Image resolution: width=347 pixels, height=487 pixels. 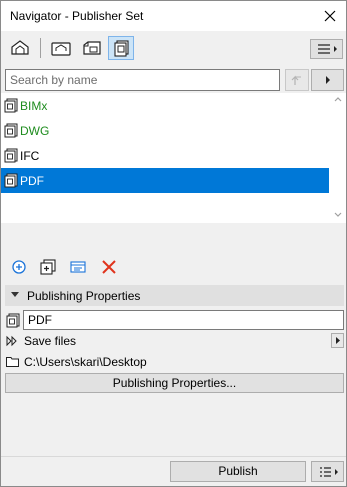 I want to click on toolbar-separator, so click(x=40, y=48).